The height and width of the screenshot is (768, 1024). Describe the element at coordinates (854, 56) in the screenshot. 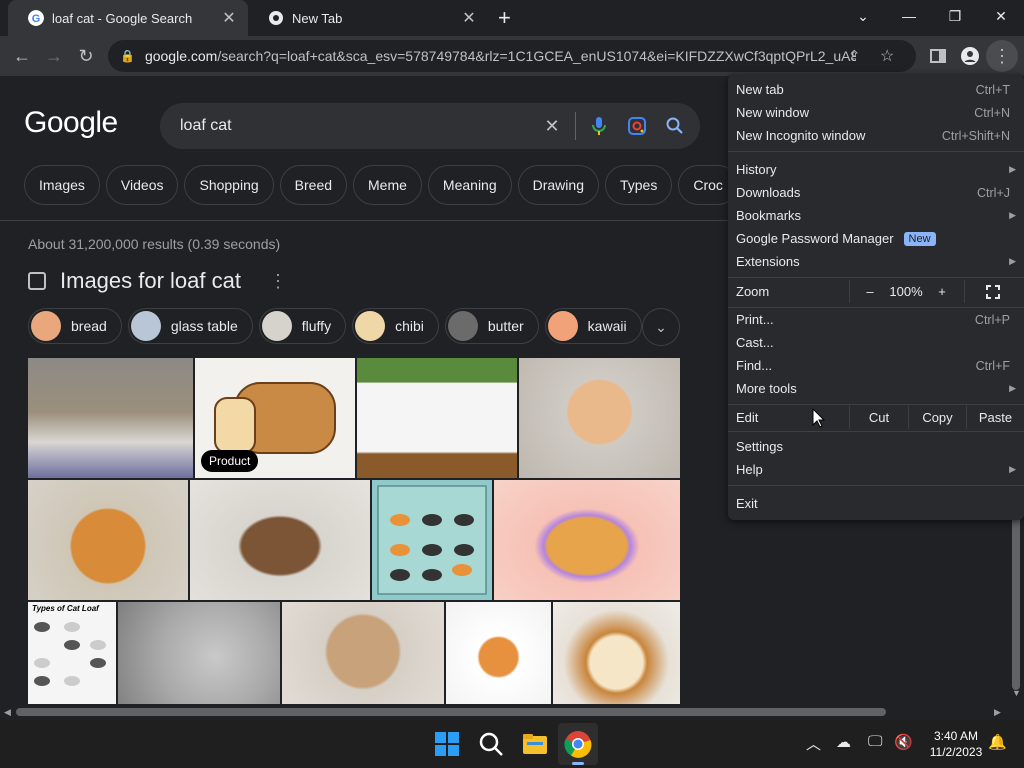

I see `share-icon: ⇪` at that location.